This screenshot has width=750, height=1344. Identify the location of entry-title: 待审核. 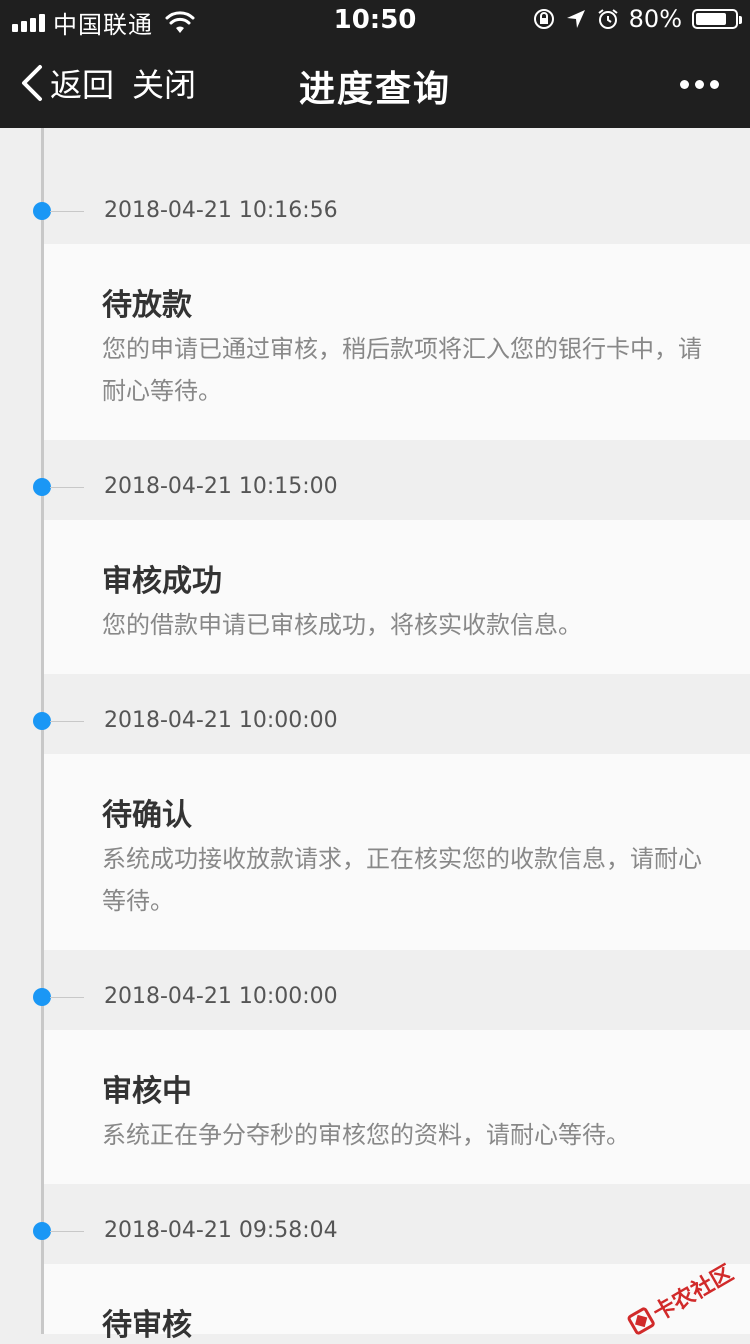
(147, 1325).